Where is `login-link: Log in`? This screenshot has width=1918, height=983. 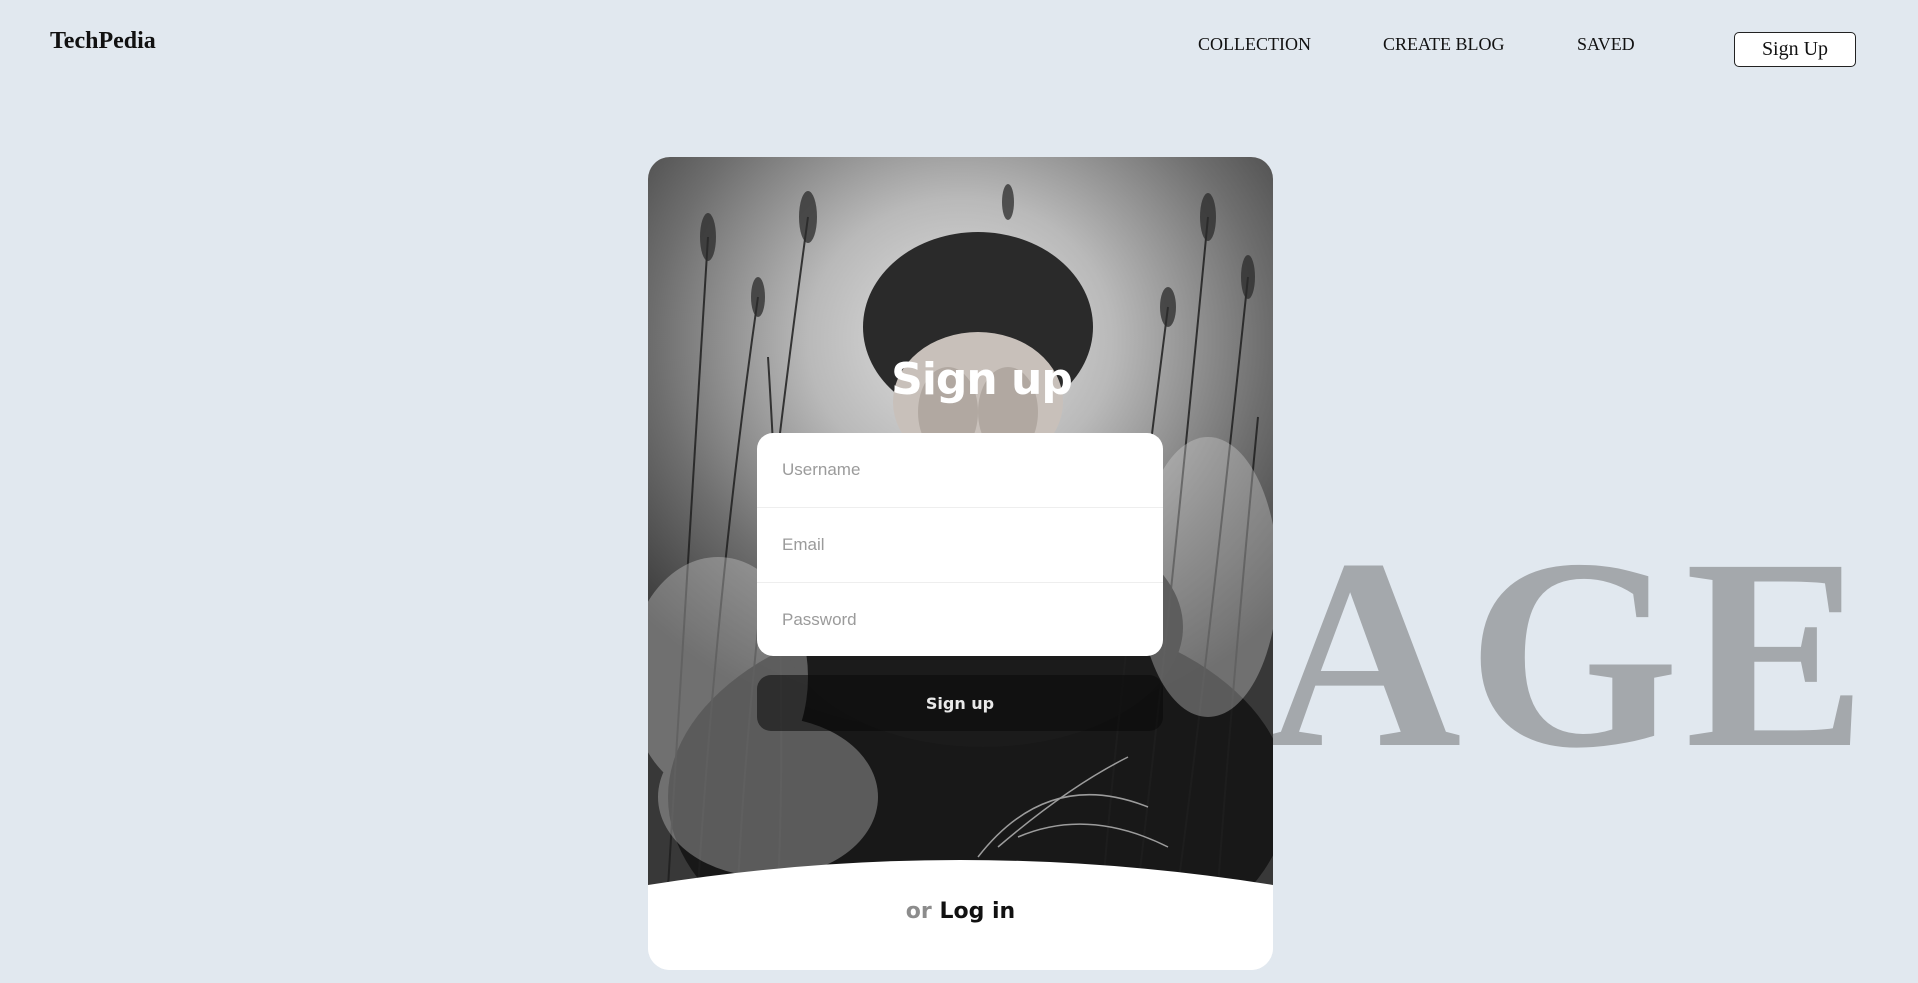 login-link: Log in is located at coordinates (977, 911).